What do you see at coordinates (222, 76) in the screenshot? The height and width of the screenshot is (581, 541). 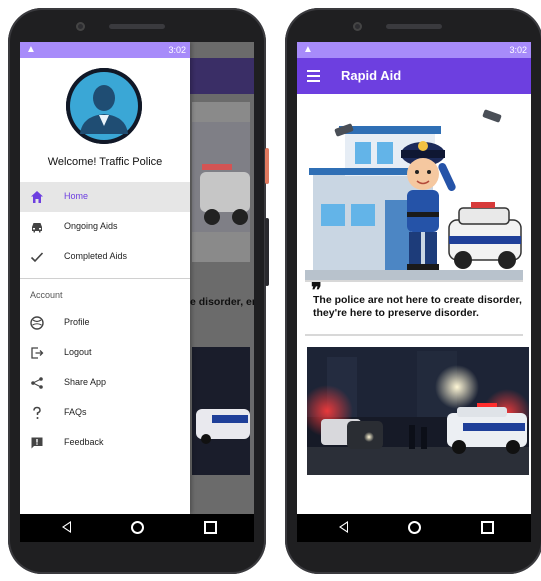 I see `dimmed-app-bar` at bounding box center [222, 76].